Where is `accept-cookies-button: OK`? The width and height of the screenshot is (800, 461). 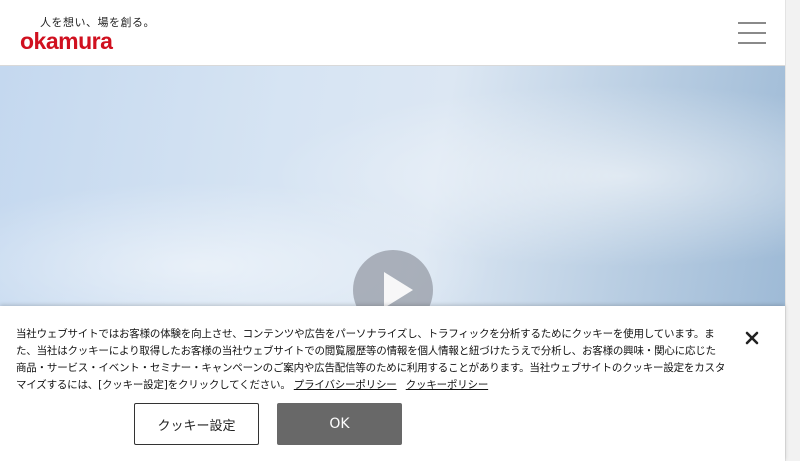
accept-cookies-button: OK is located at coordinates (339, 424).